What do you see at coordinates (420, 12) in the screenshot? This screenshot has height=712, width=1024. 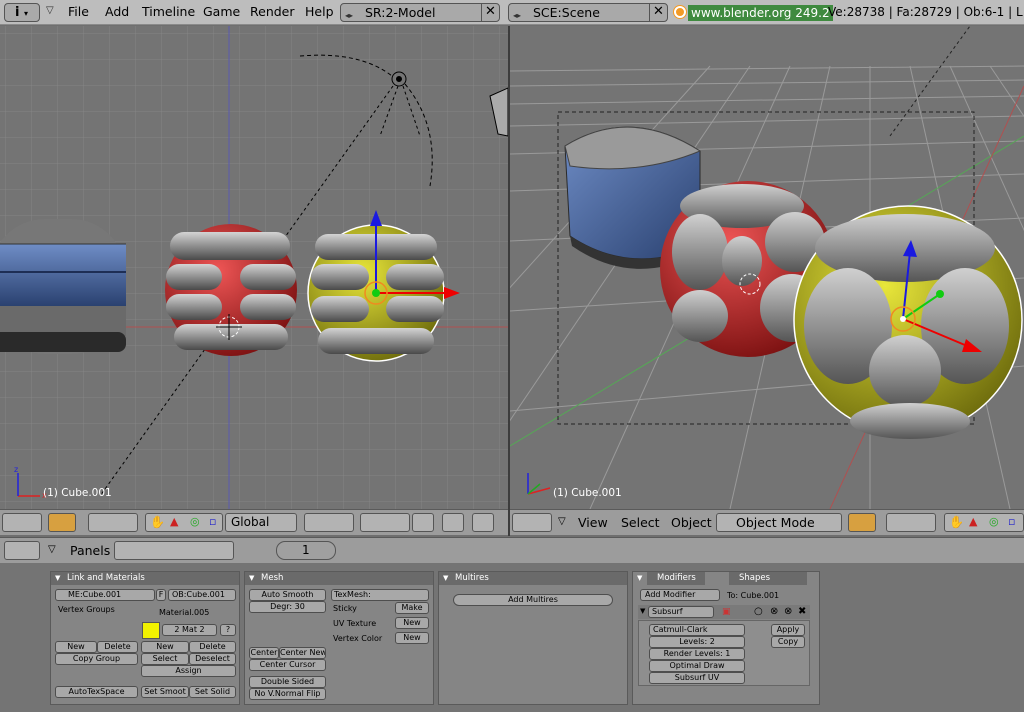 I see `screen-selector: ◂▸ SR:2-Model ✕` at bounding box center [420, 12].